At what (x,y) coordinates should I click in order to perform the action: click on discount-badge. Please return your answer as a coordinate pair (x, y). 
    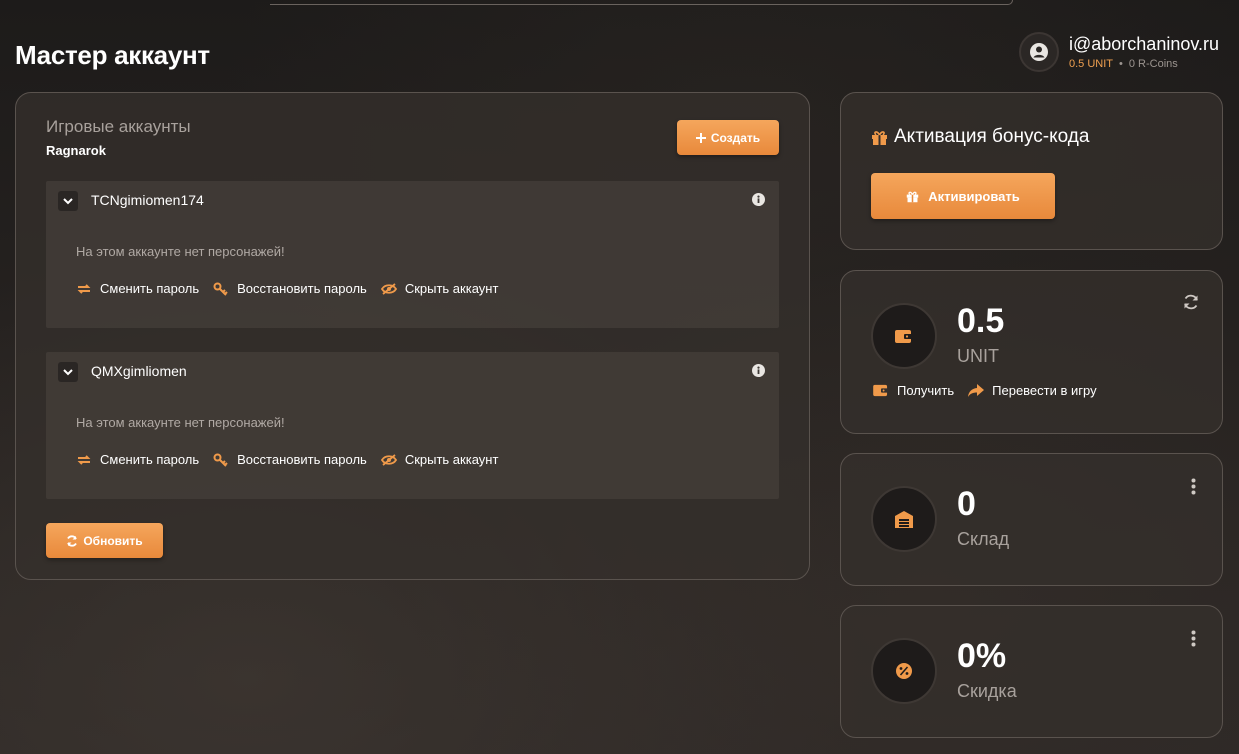
    Looking at the image, I should click on (904, 671).